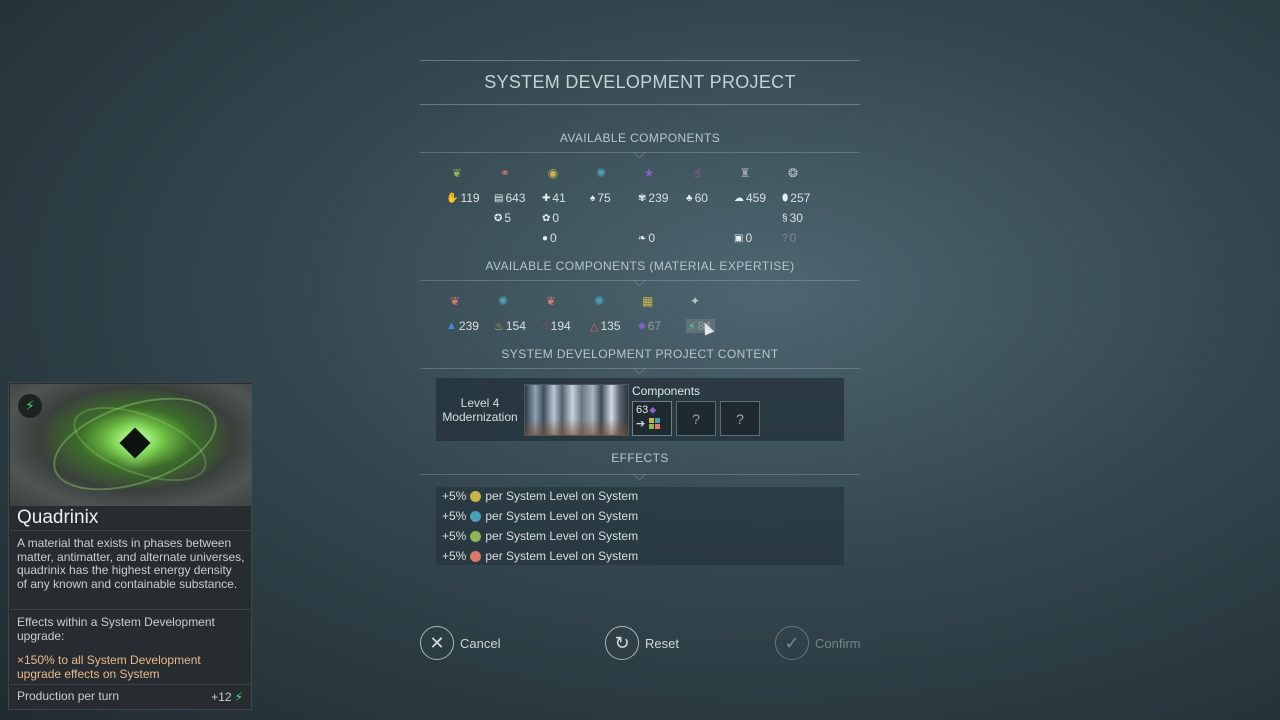 This screenshot has height=720, width=1280. What do you see at coordinates (696, 418) in the screenshot?
I see `component-slot-2: ?` at bounding box center [696, 418].